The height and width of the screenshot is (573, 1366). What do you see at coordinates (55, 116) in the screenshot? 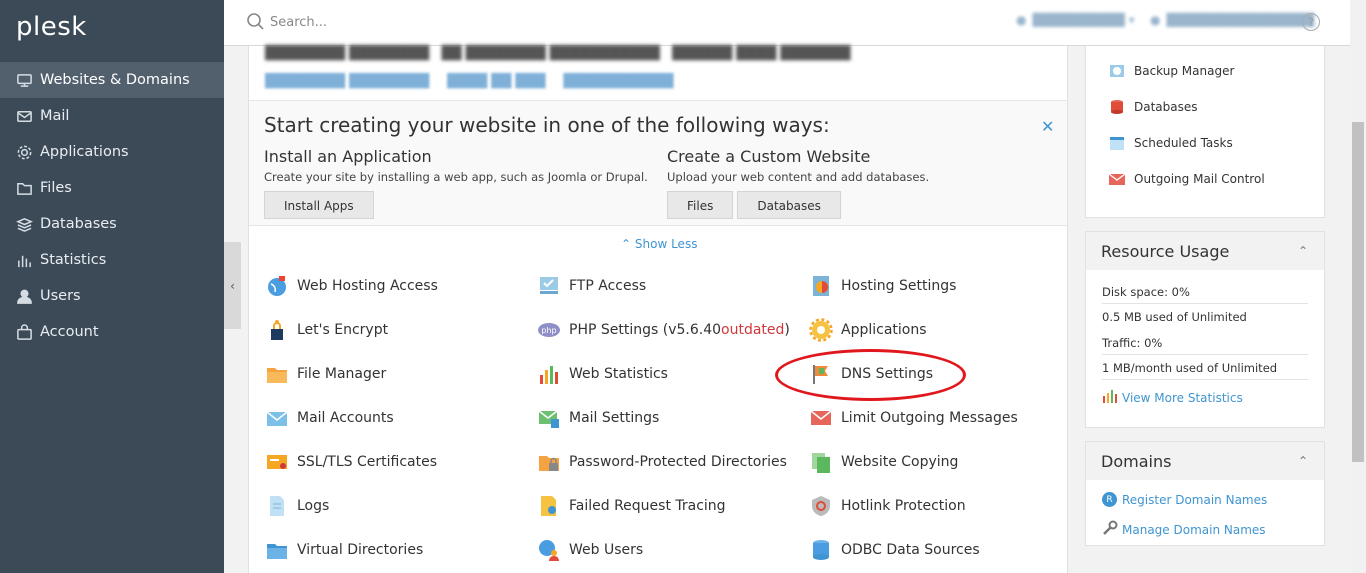
I see `nav-label: Mail` at bounding box center [55, 116].